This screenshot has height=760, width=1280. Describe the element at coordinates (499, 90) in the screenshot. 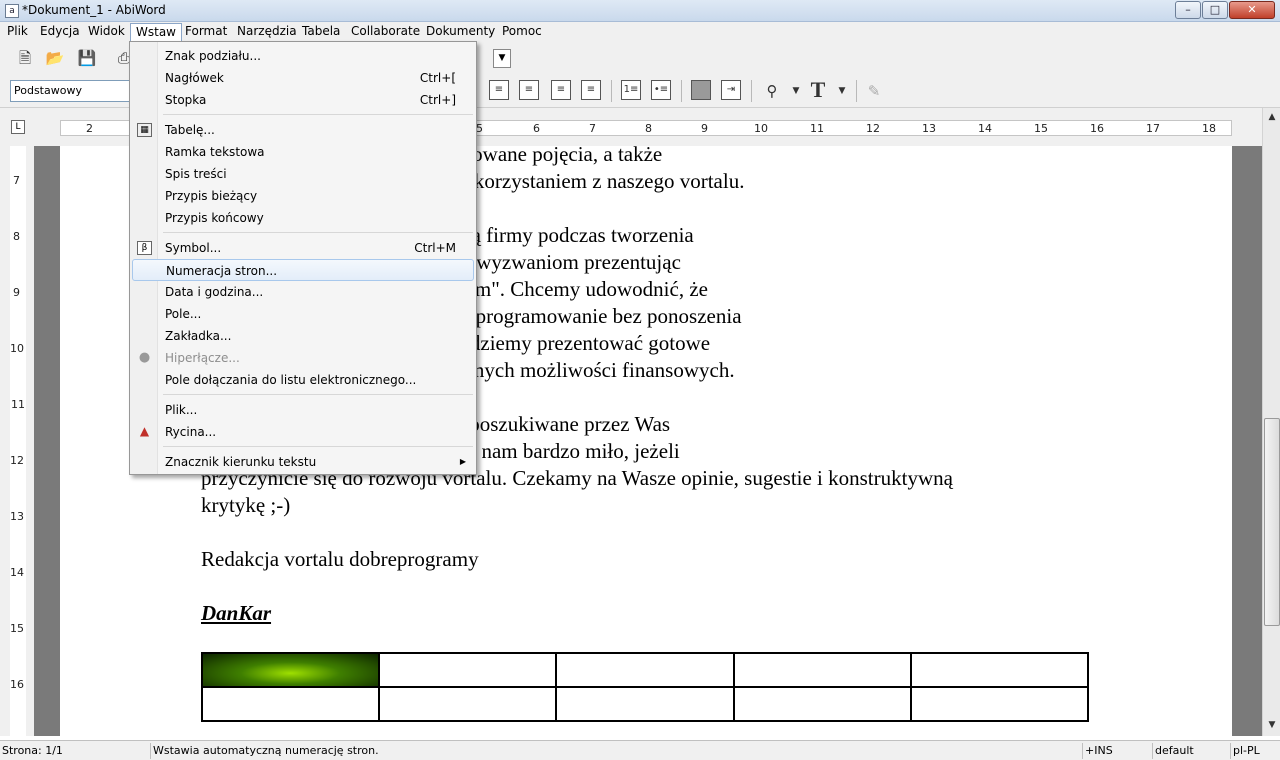

I see `align-left-icon: ≡` at that location.